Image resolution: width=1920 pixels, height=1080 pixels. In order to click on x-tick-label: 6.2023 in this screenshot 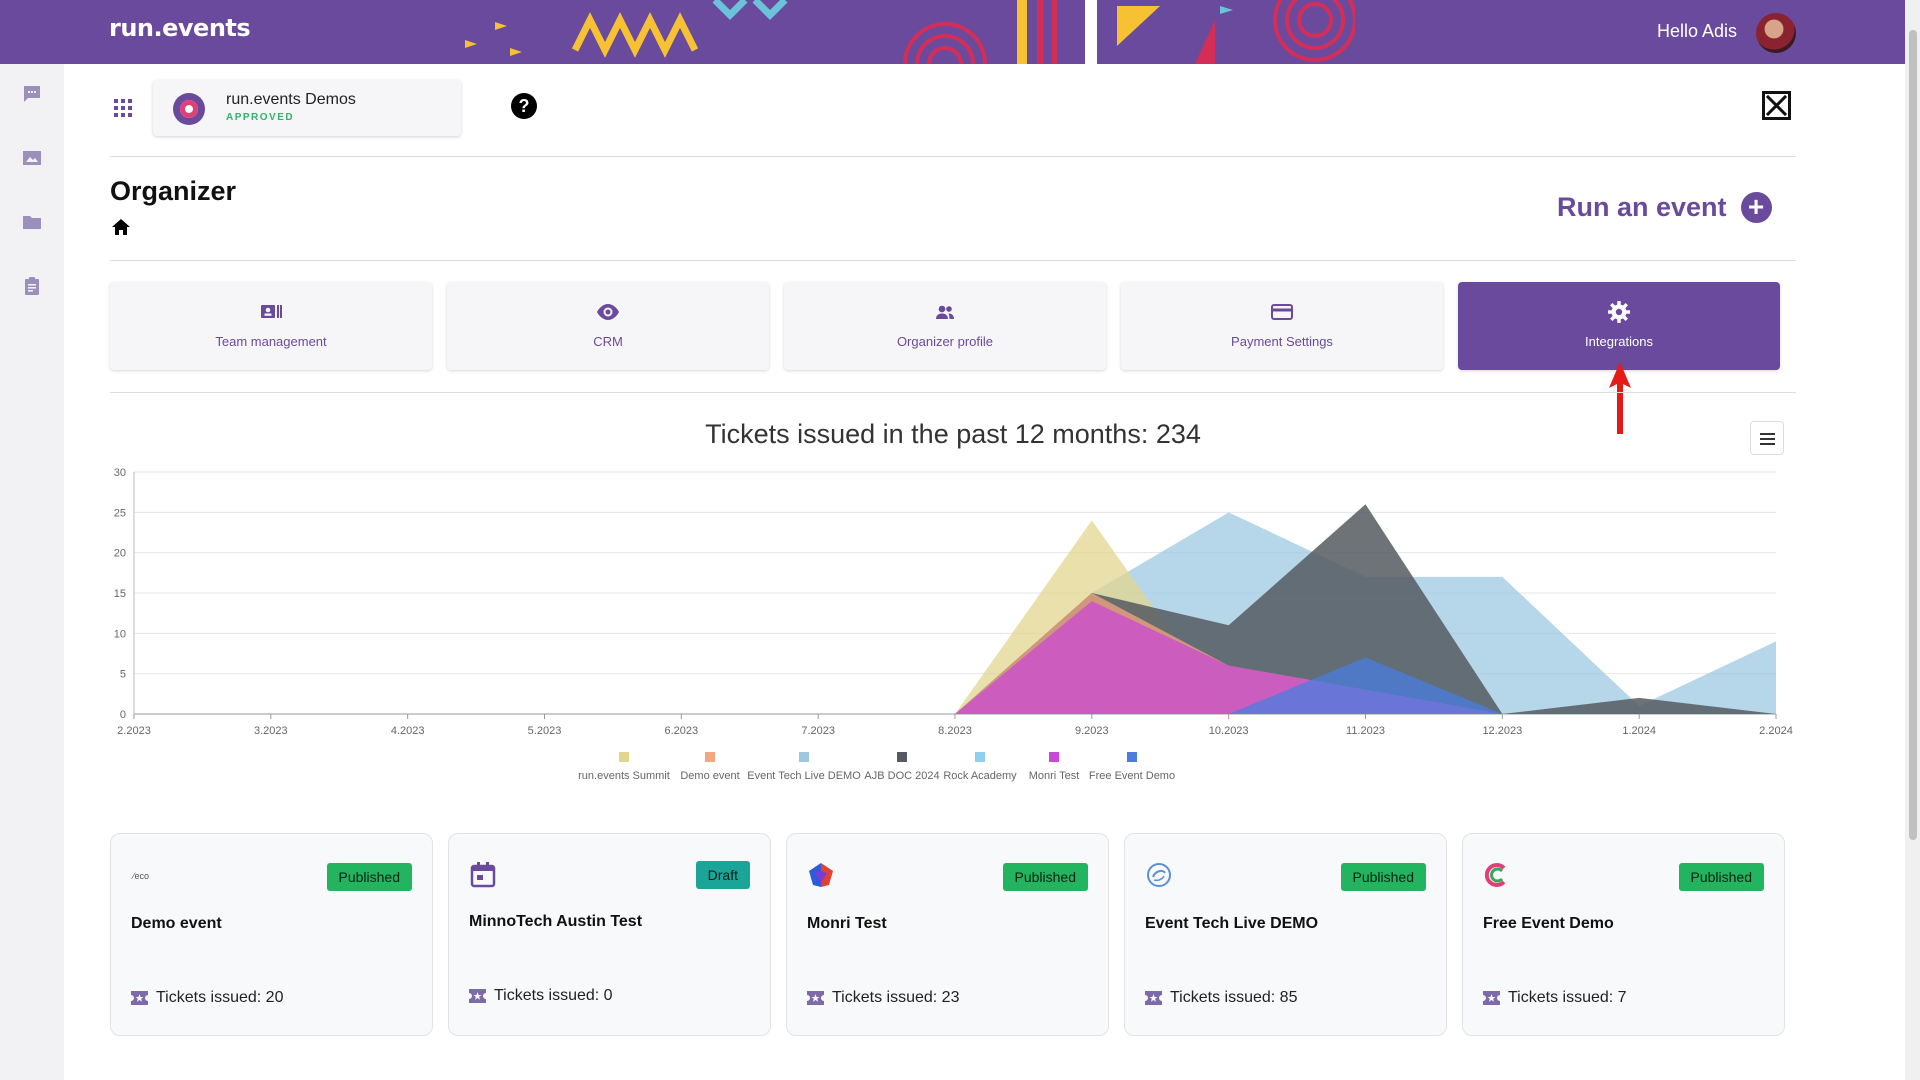, I will do `click(682, 731)`.